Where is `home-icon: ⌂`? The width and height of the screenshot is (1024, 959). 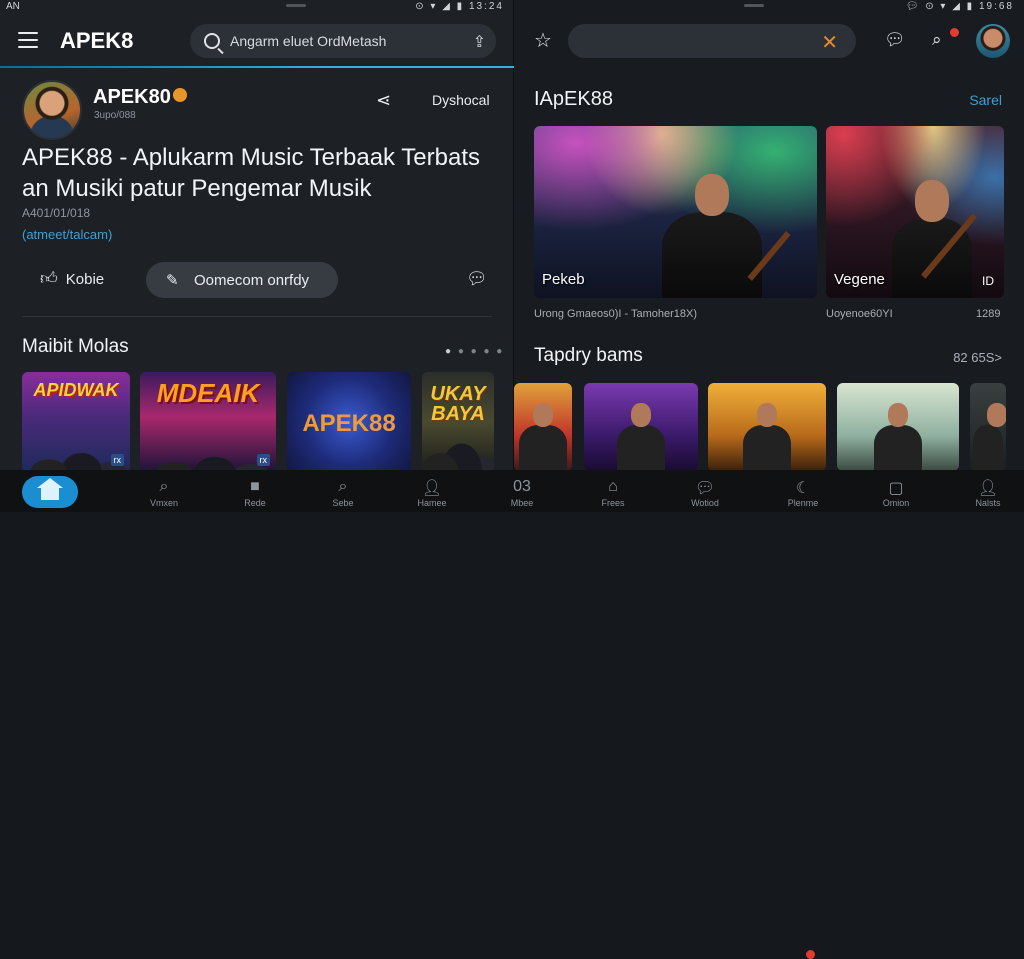 home-icon: ⌂ is located at coordinates (613, 486).